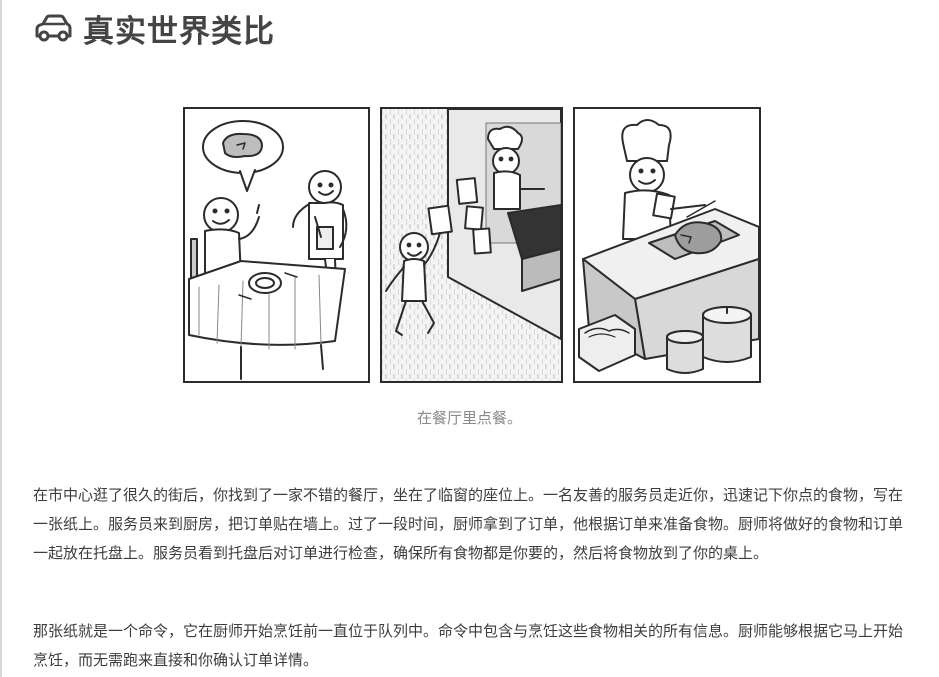 This screenshot has width=939, height=677. What do you see at coordinates (647, 175) in the screenshot?
I see `chef-head` at bounding box center [647, 175].